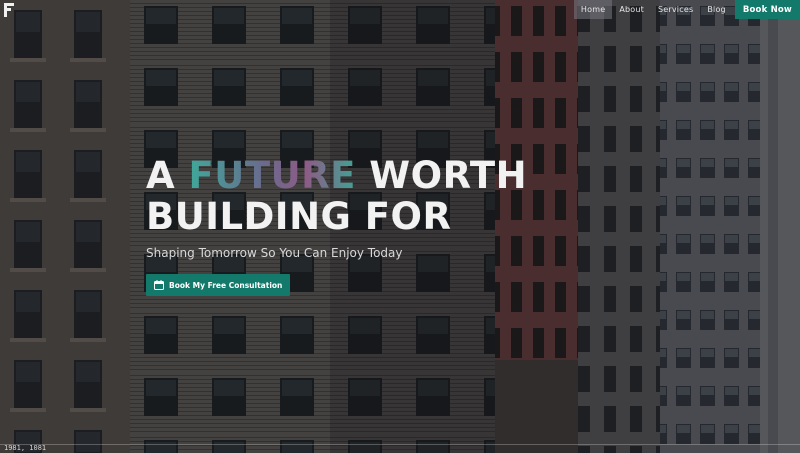 The width and height of the screenshot is (800, 453). What do you see at coordinates (159, 285) in the screenshot?
I see `calendar-icon` at bounding box center [159, 285].